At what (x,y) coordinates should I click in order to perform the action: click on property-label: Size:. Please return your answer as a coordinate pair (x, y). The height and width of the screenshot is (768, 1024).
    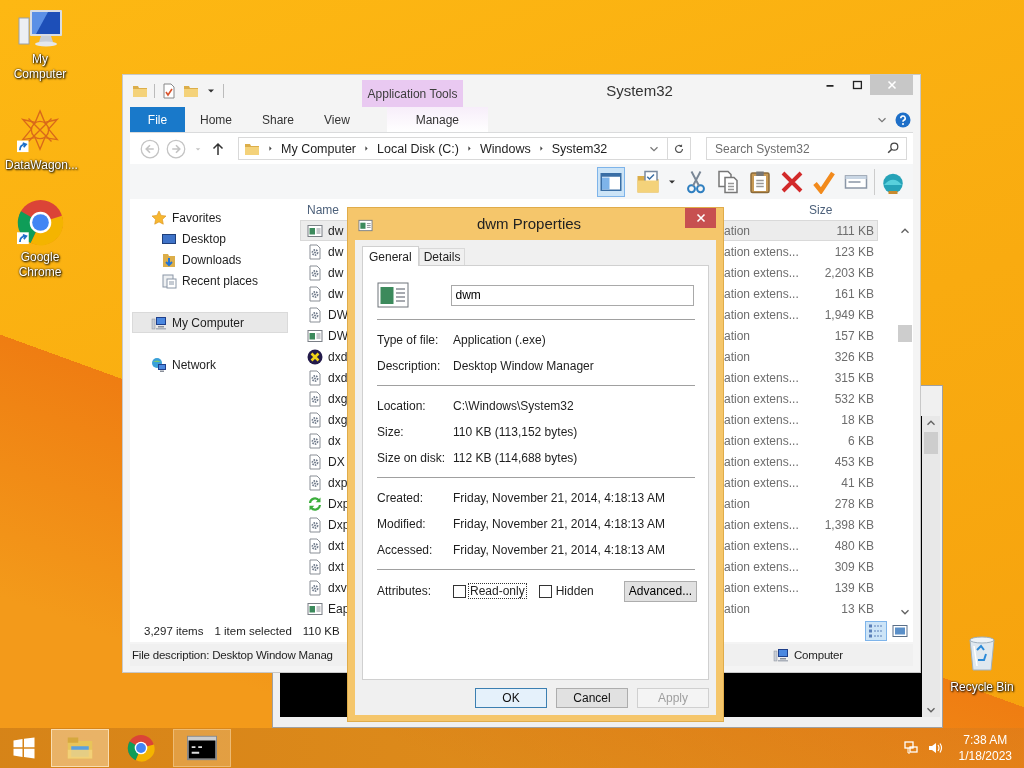
    Looking at the image, I should click on (391, 432).